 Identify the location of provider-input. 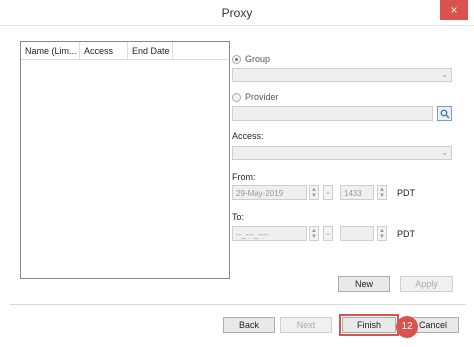
(332, 113).